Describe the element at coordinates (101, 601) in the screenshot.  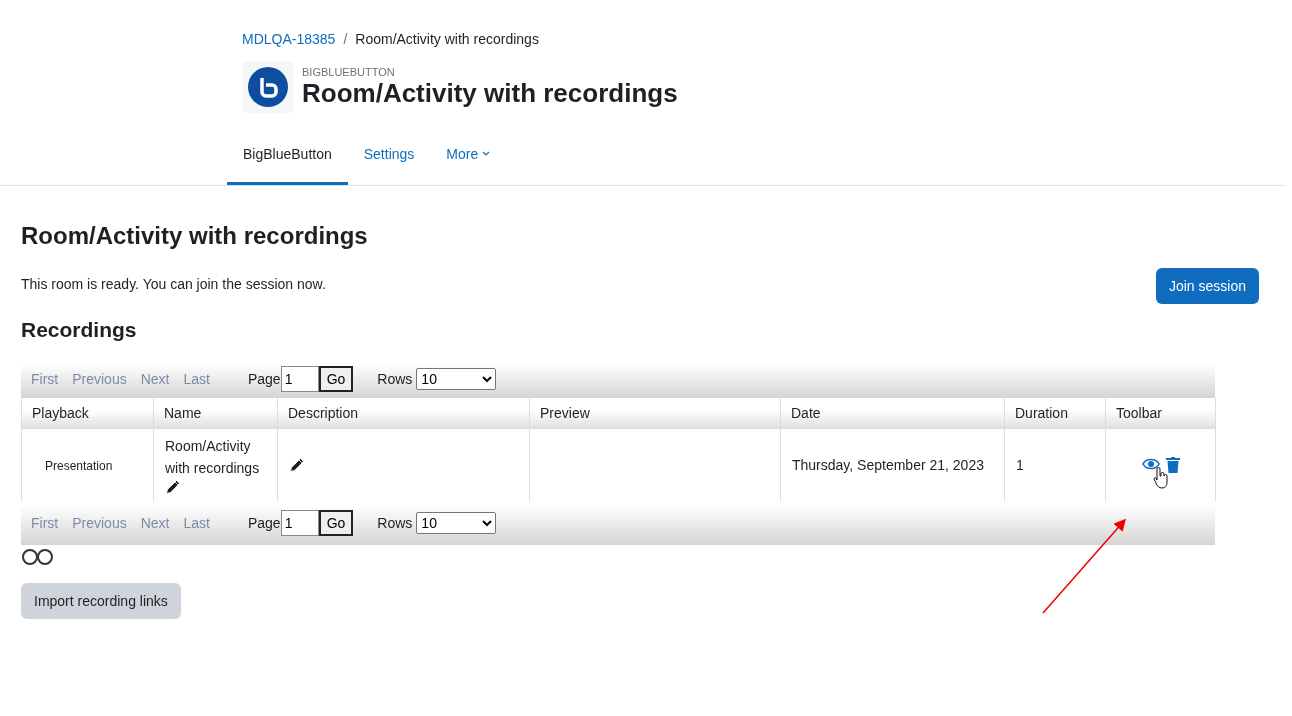
I see `import-recording-links-button: Import recording links` at that location.